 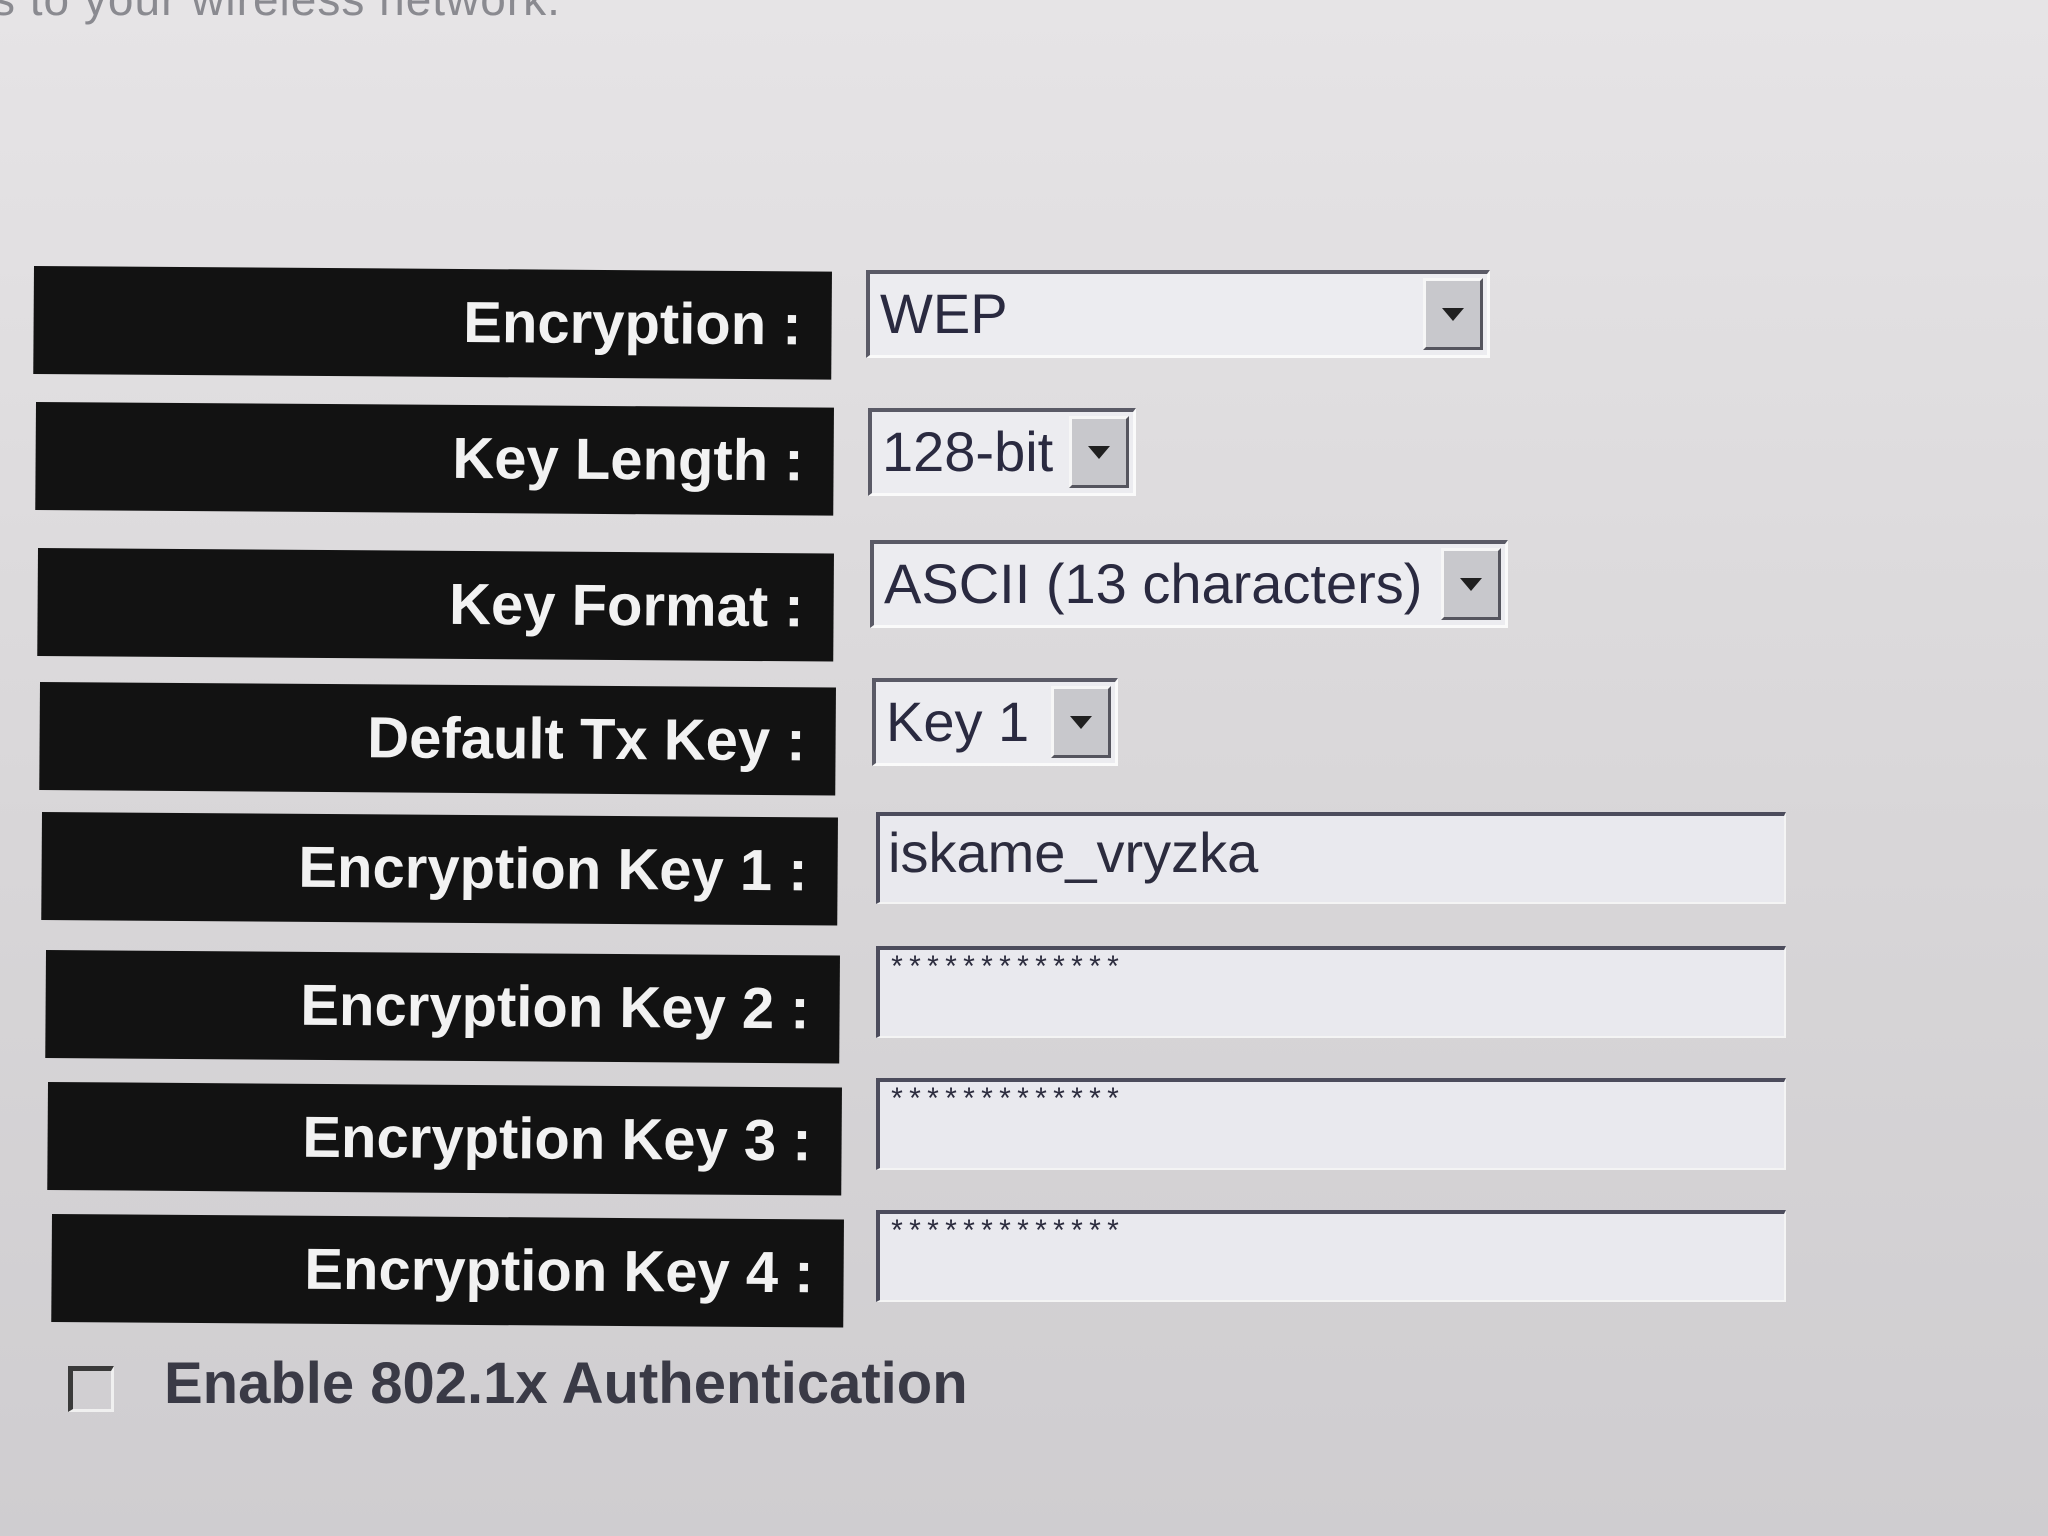 I want to click on encryption-key-3-input: *************, so click(x=1331, y=1124).